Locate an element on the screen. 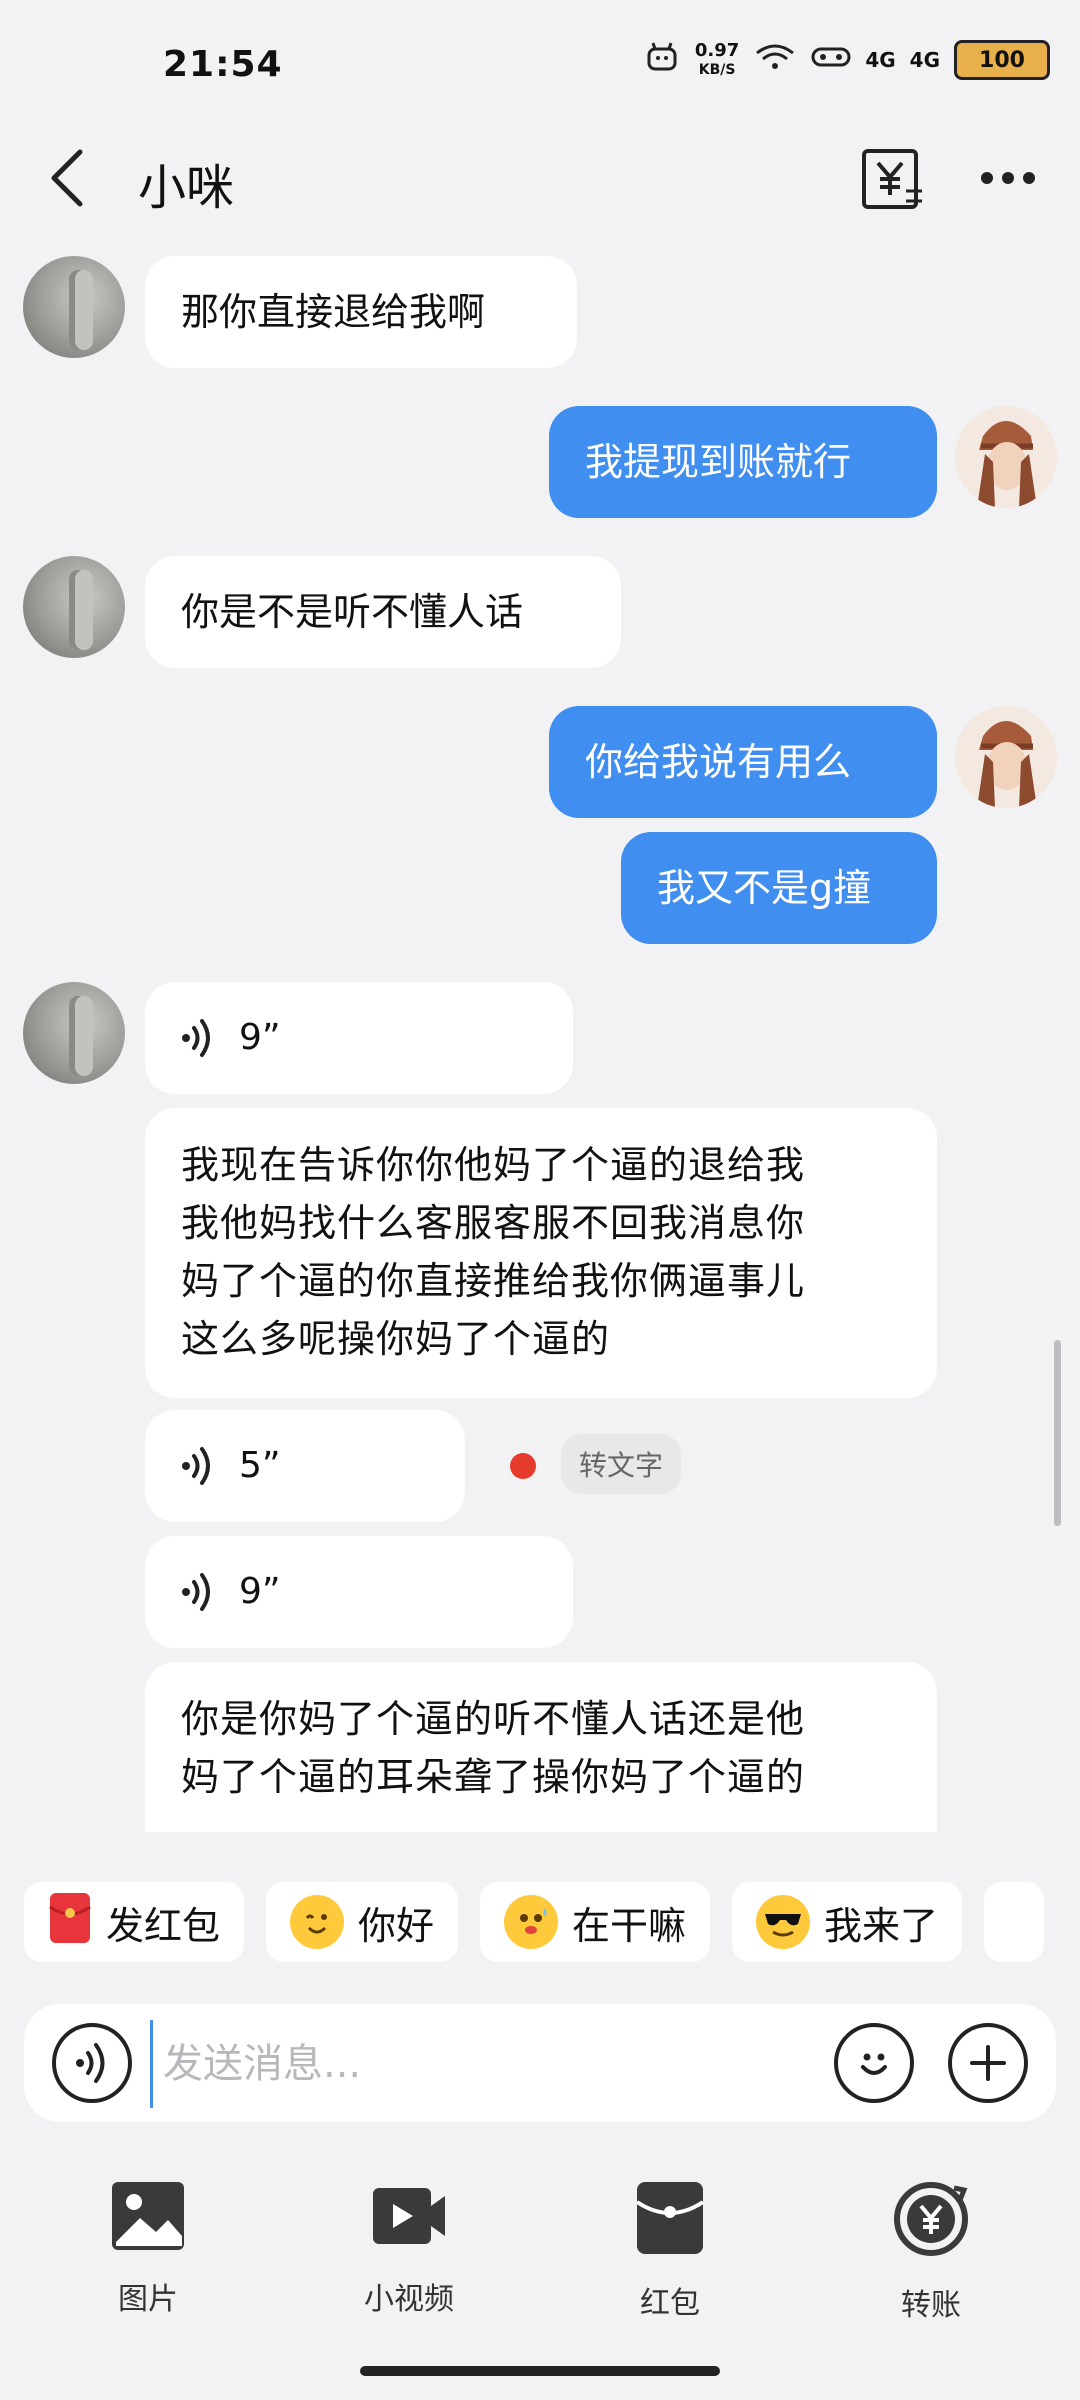 This screenshot has width=1080, height=2400. message-text: 你给我说有用么 is located at coordinates (718, 762).